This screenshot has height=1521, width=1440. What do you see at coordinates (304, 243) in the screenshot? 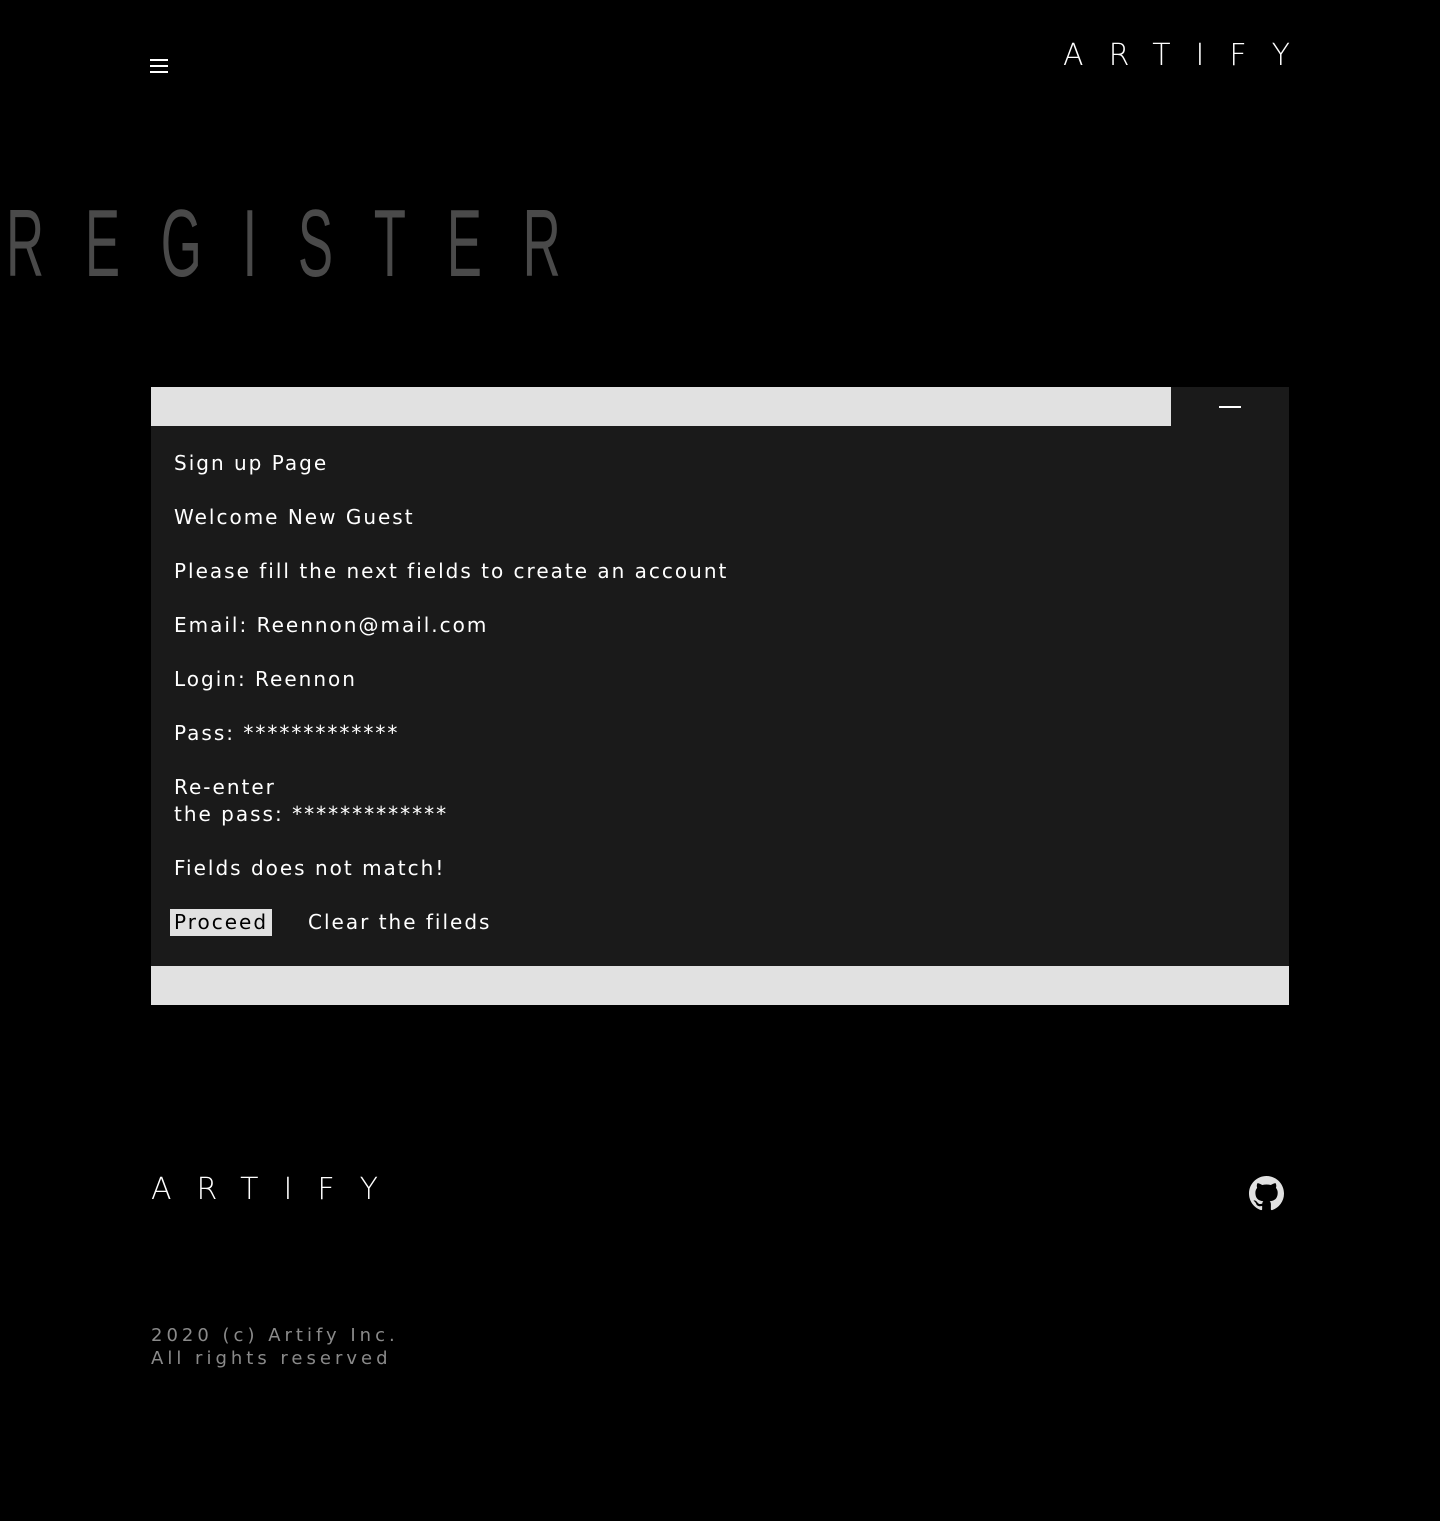
I see `hero-title: REGISTER` at bounding box center [304, 243].